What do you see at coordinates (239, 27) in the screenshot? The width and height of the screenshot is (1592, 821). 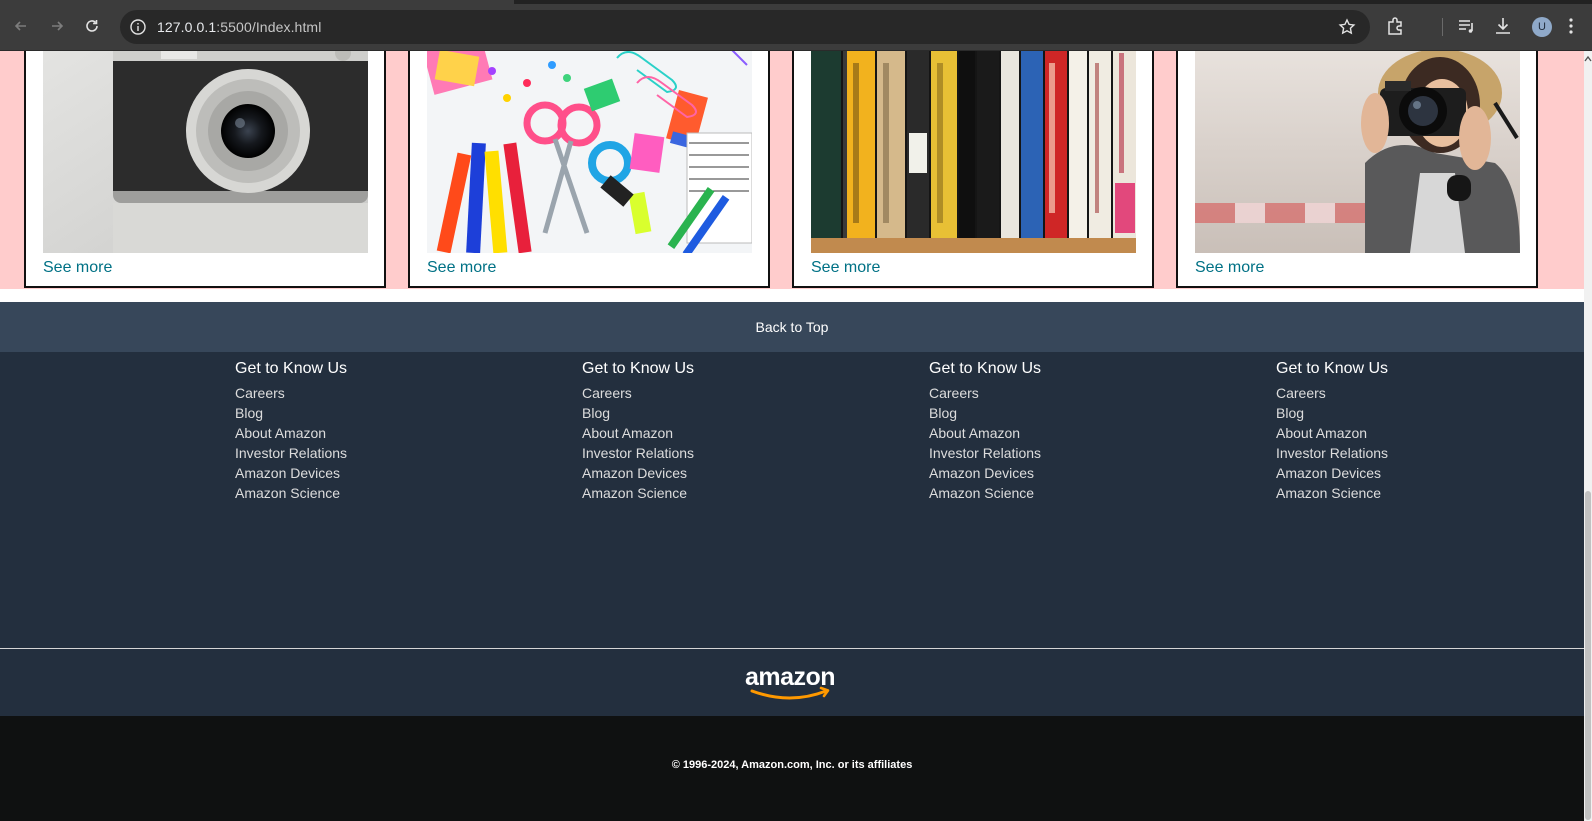 I see `url-text: 127.0.0.1:5500/Index.html` at bounding box center [239, 27].